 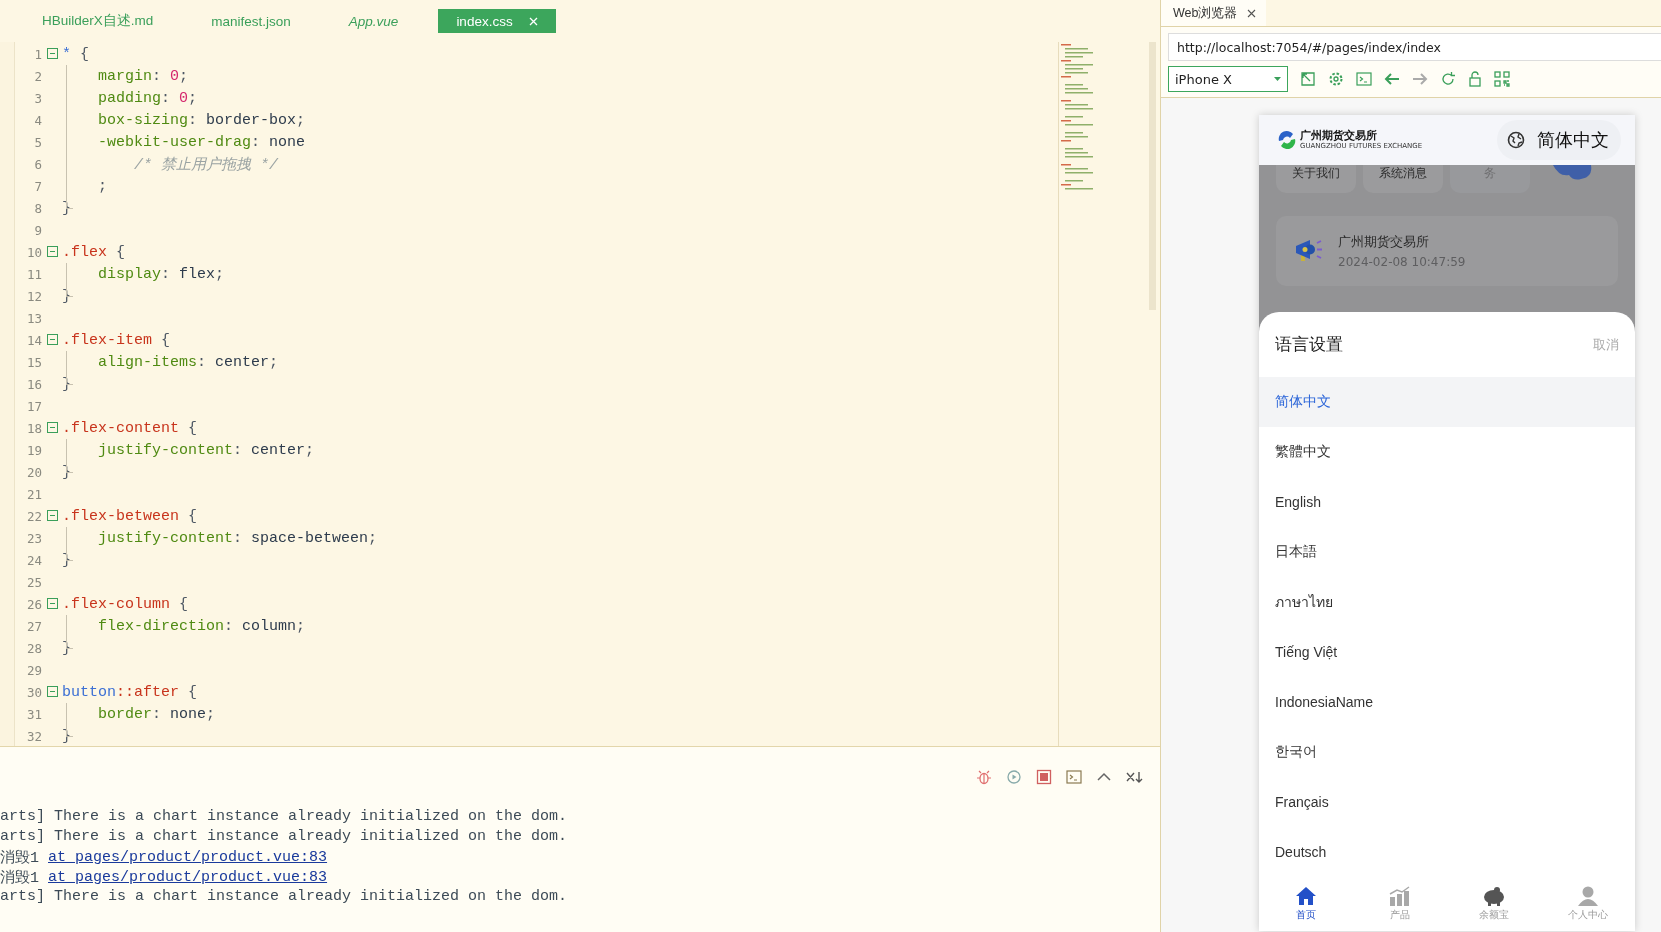 I want to click on code-line: flex-direction: column;, so click(x=202, y=626).